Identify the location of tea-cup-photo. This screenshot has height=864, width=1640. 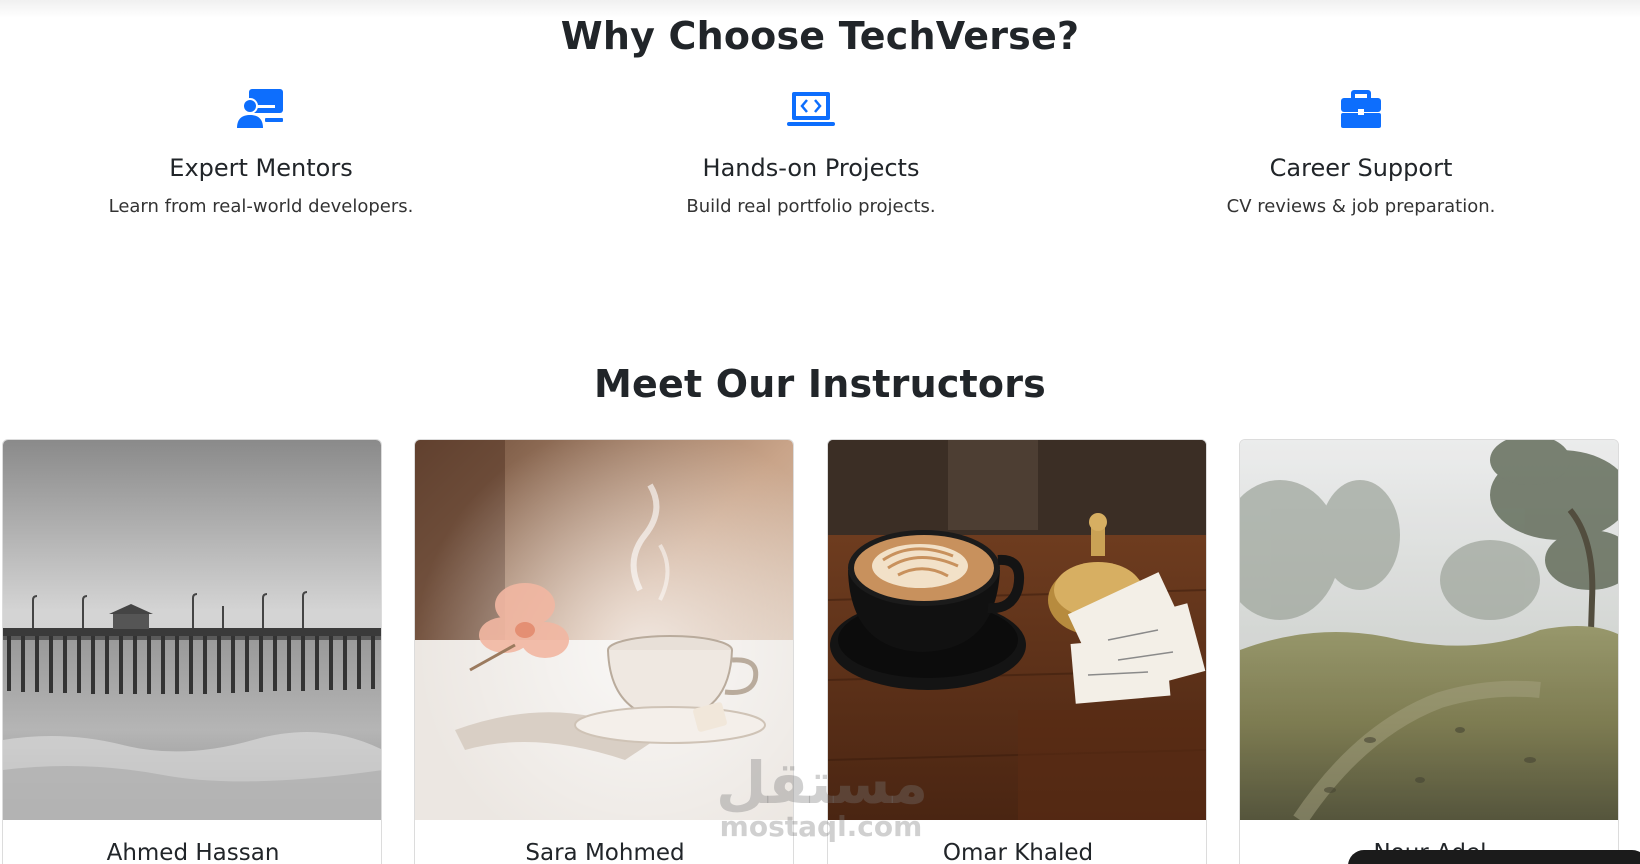
(604, 630).